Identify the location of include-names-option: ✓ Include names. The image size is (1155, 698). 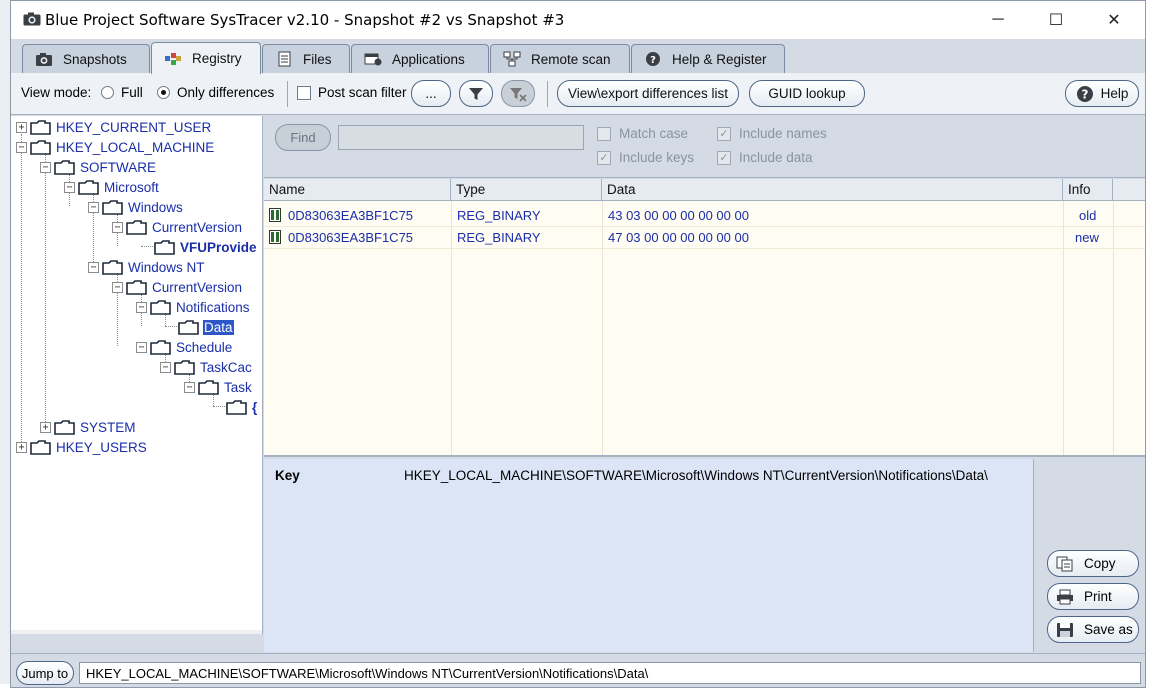
(772, 133).